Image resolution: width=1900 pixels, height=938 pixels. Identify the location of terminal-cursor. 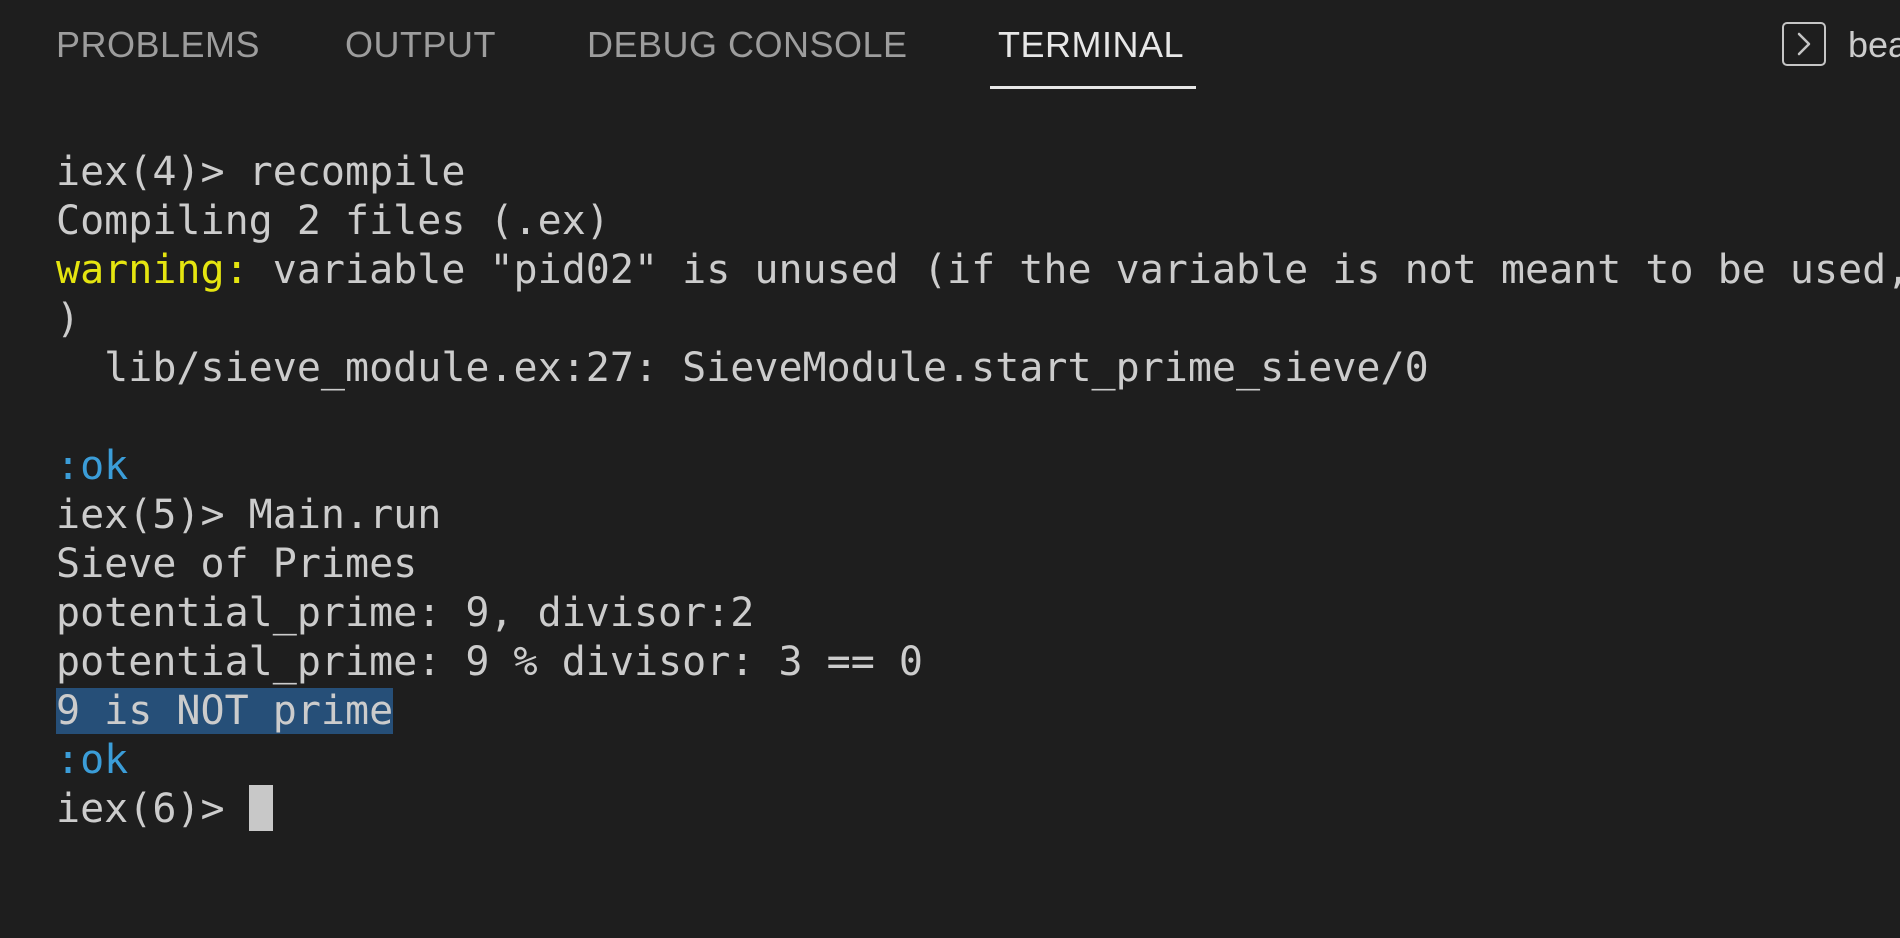
(260, 808).